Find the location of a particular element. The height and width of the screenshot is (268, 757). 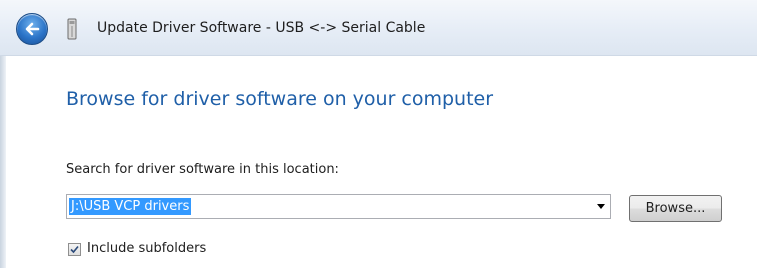

back-button is located at coordinates (32, 29).